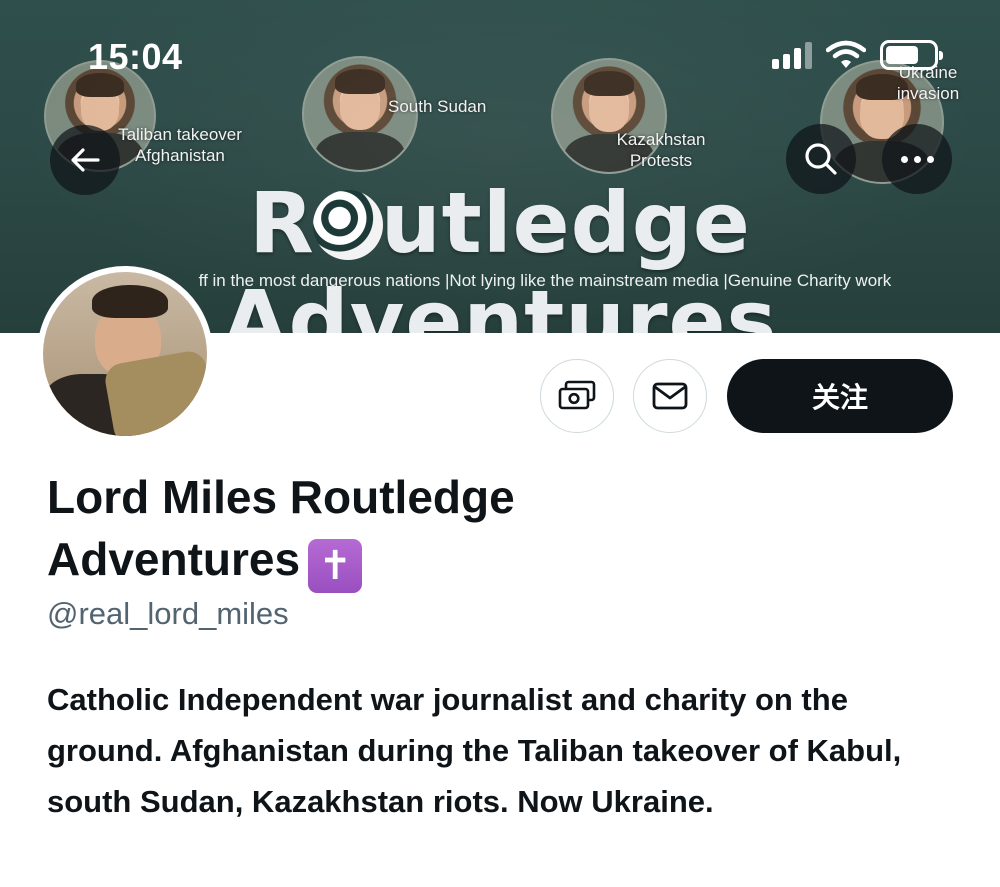  I want to click on status-time: 15:04, so click(135, 56).